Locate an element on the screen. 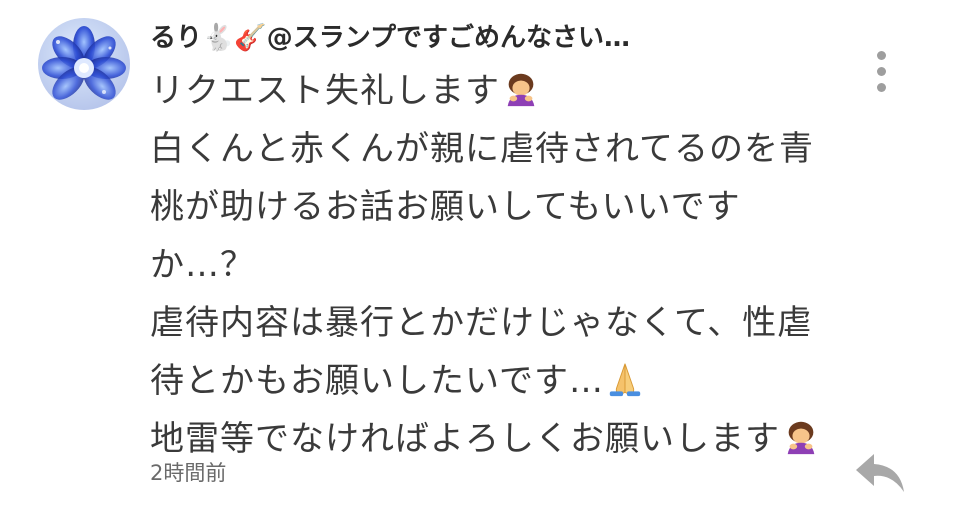 This screenshot has height=518, width=960. reply-button is located at coordinates (880, 473).